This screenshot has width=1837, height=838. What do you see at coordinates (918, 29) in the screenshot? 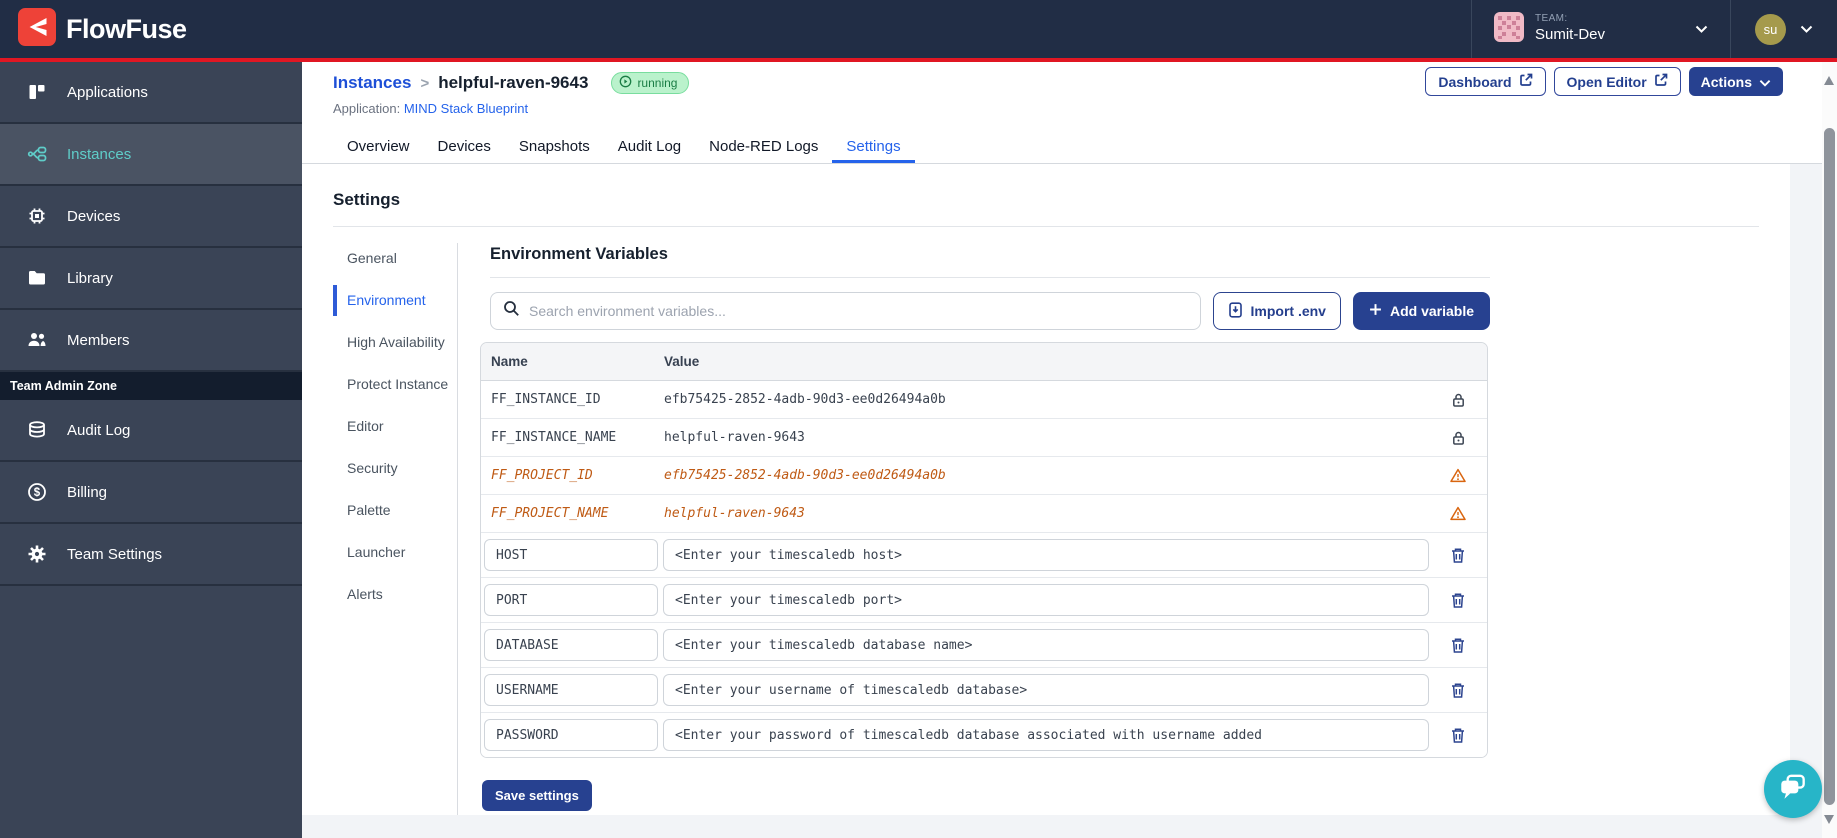
I see `top-bar: FlowFuse TEAM: Sumit-Dev su` at bounding box center [918, 29].